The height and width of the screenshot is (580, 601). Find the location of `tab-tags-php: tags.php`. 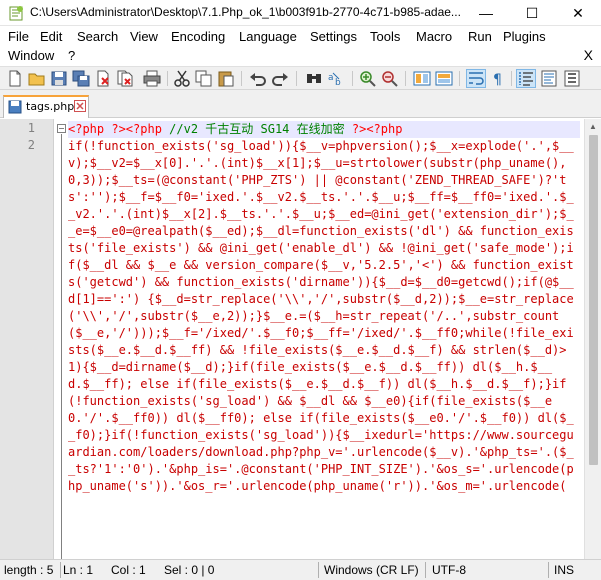

tab-tags-php: tags.php is located at coordinates (46, 106).